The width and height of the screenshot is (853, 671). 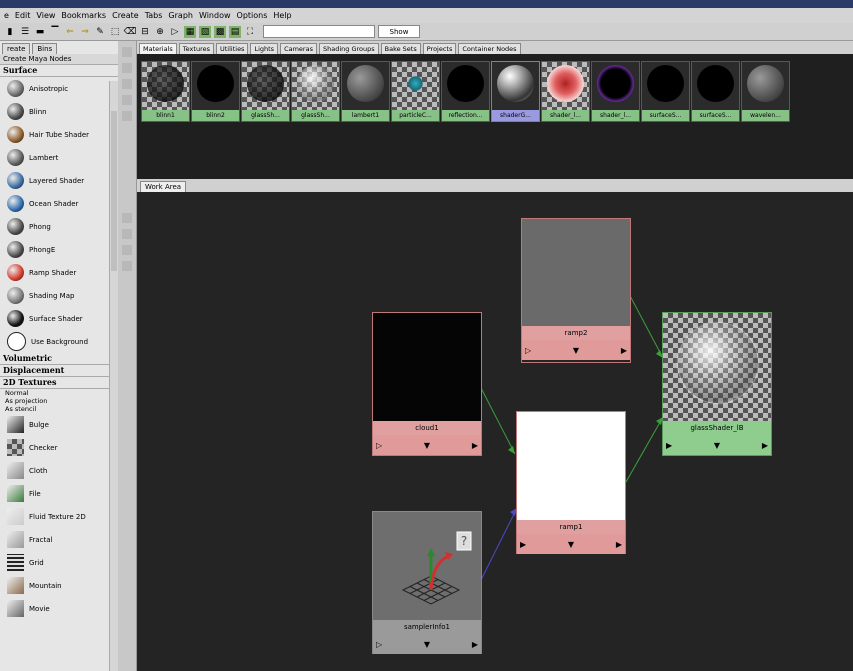 What do you see at coordinates (59, 470) in the screenshot?
I see `texture-item: Cloth` at bounding box center [59, 470].